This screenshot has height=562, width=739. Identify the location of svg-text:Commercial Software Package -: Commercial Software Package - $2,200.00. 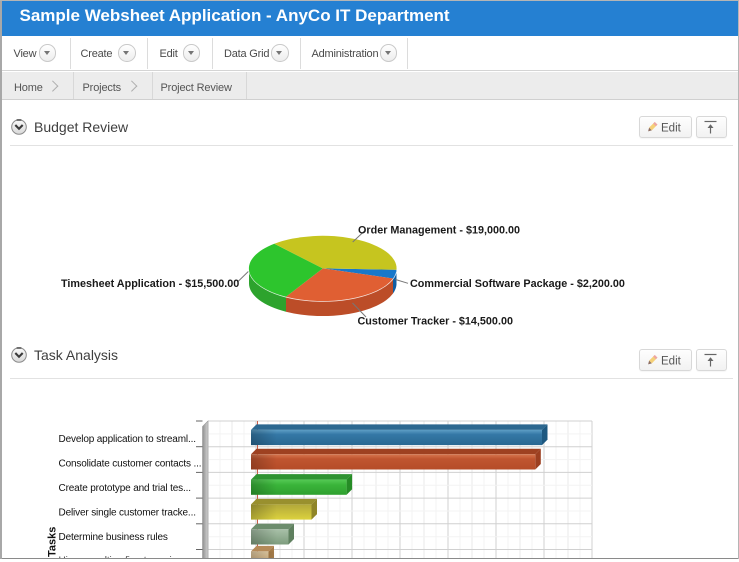
(517, 284).